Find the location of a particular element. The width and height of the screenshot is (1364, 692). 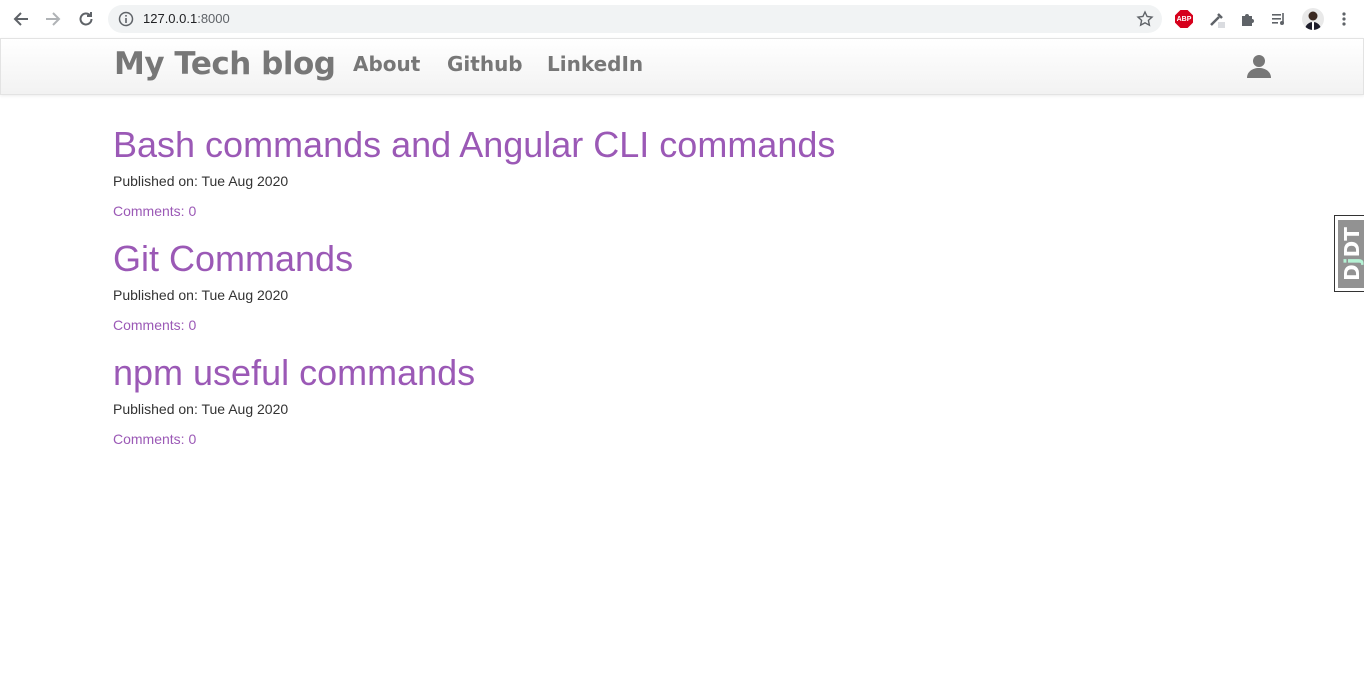

url-port: :8000 is located at coordinates (213, 18).